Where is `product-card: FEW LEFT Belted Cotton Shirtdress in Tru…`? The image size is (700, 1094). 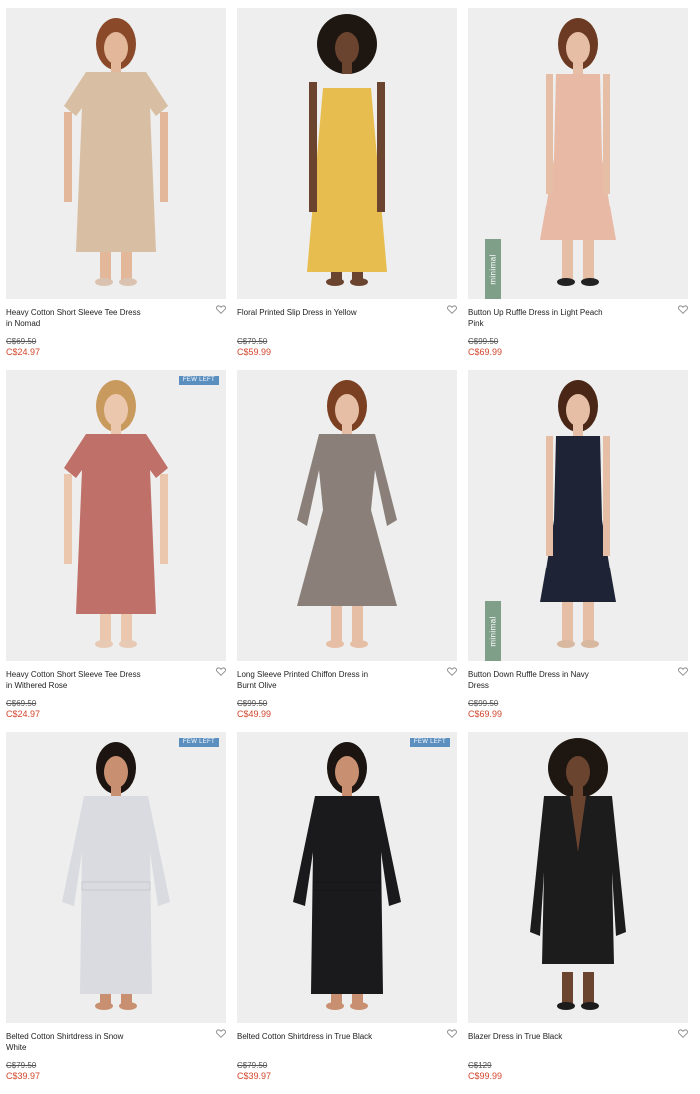
product-card: FEW LEFT Belted Cotton Shirtdress in Tru… is located at coordinates (347, 913).